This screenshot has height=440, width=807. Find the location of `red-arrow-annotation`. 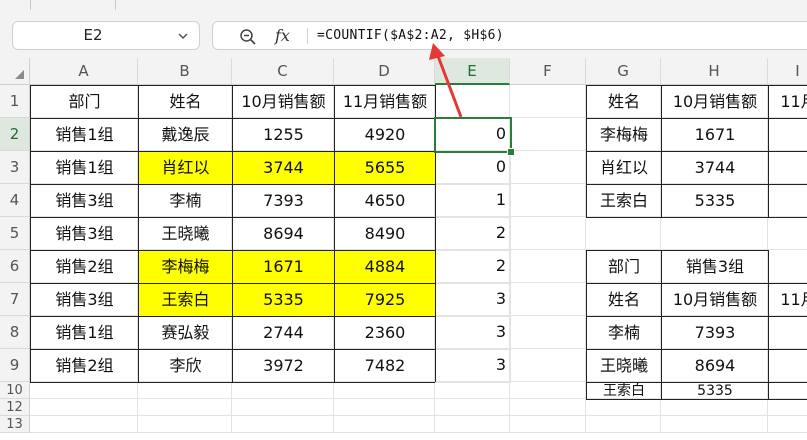

red-arrow-annotation is located at coordinates (446, 80).